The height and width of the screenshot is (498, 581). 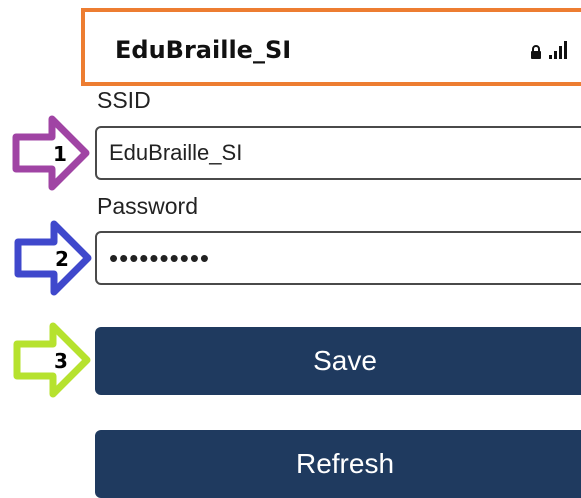 I want to click on annotation-arrow-1: 1, so click(x=51, y=153).